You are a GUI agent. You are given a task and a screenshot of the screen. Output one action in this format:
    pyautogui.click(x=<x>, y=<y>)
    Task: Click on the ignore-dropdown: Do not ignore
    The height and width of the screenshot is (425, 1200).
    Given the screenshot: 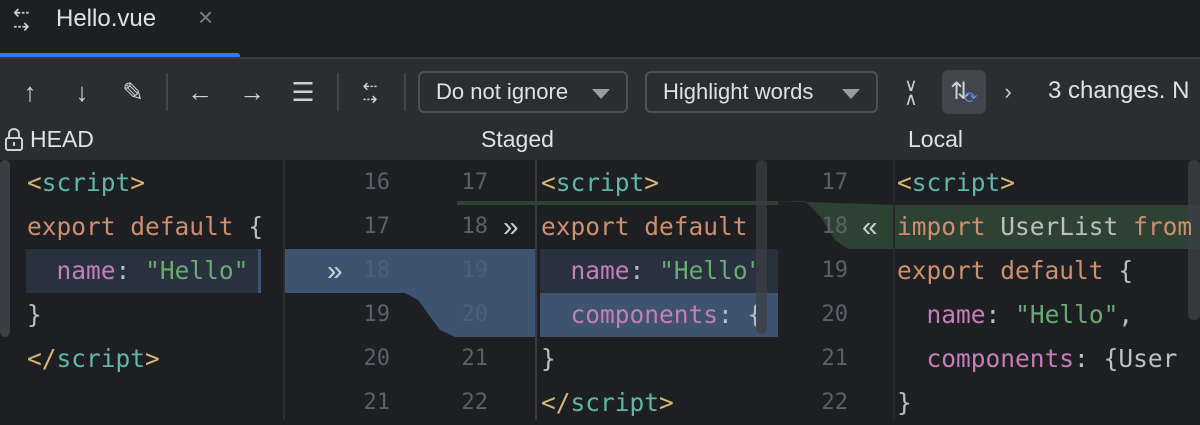 What is the action you would take?
    pyautogui.click(x=523, y=92)
    